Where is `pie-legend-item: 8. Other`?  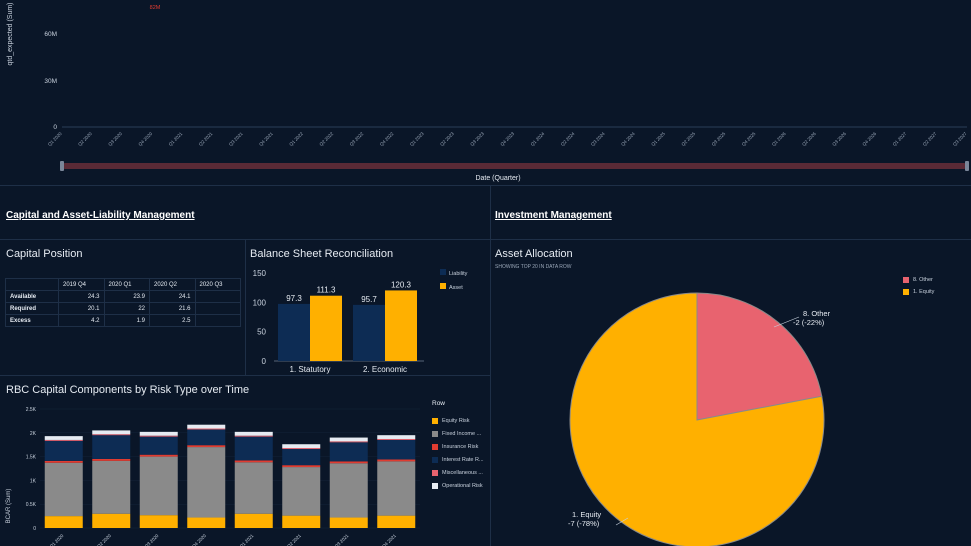
pie-legend-item: 8. Other is located at coordinates (918, 280).